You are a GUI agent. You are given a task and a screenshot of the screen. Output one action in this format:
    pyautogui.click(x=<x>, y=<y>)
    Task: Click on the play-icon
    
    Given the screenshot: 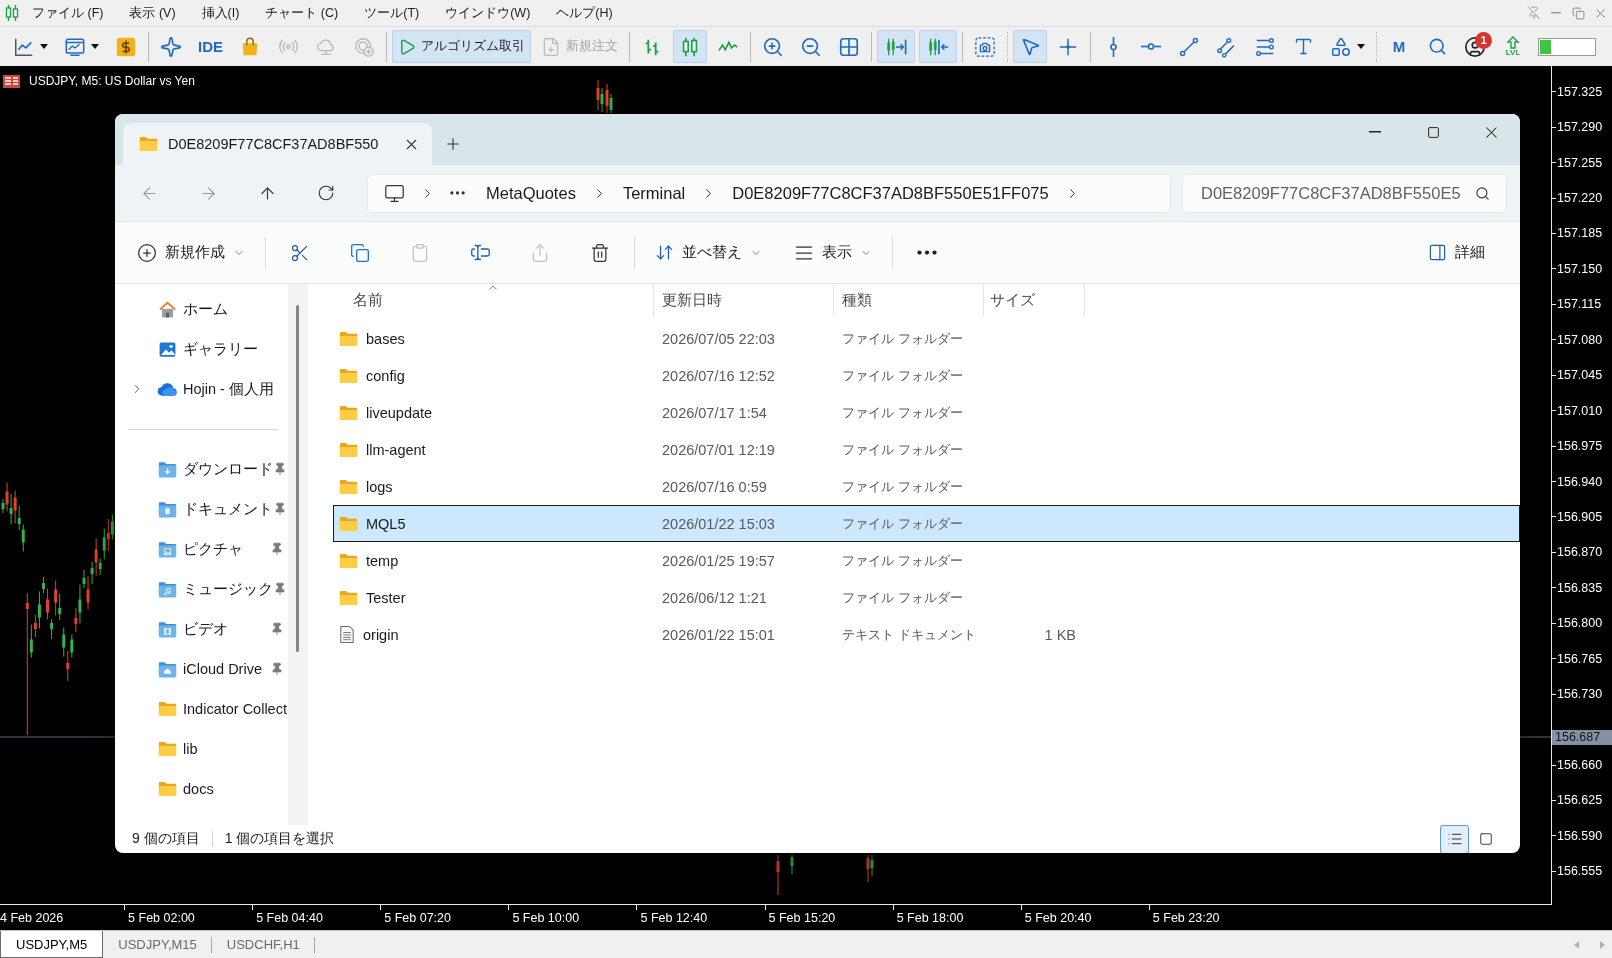 What is the action you would take?
    pyautogui.click(x=407, y=46)
    